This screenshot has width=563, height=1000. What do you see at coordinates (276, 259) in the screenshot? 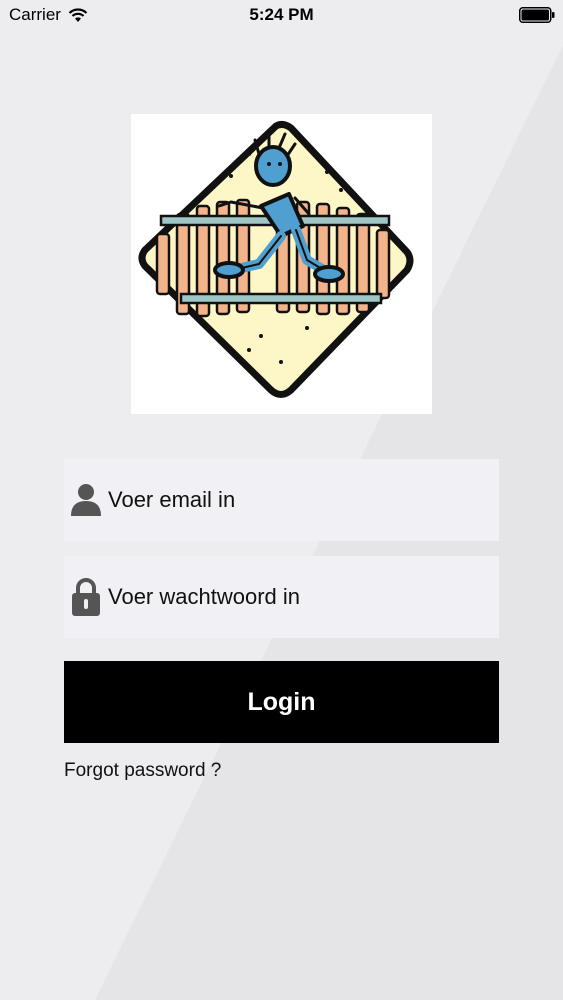
I see `railroad-crossing-pedestrian-sign` at bounding box center [276, 259].